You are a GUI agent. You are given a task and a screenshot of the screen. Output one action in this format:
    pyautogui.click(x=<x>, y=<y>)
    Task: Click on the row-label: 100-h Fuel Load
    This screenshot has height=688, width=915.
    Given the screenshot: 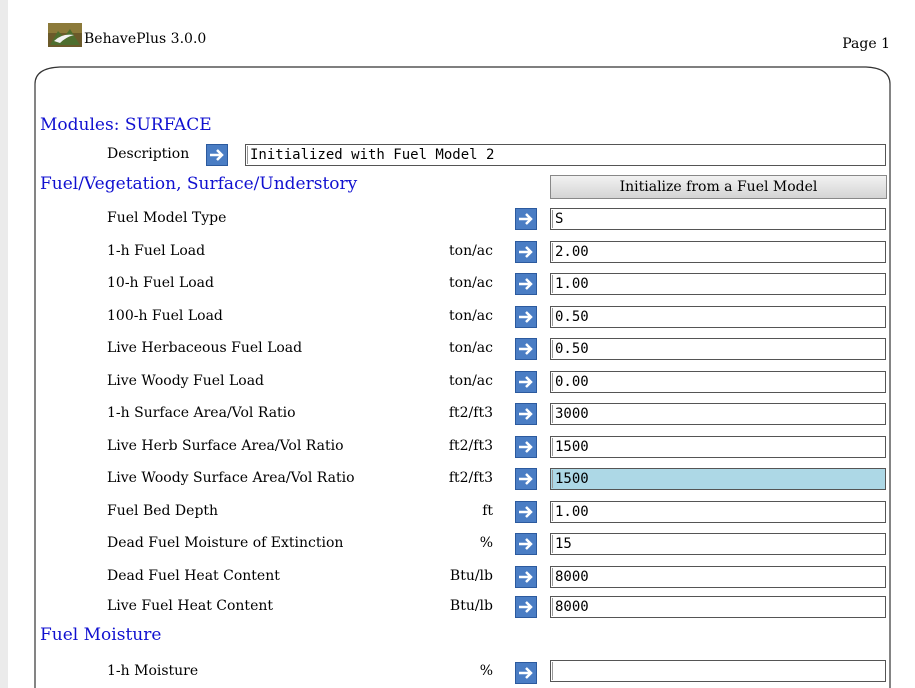 What is the action you would take?
    pyautogui.click(x=165, y=316)
    